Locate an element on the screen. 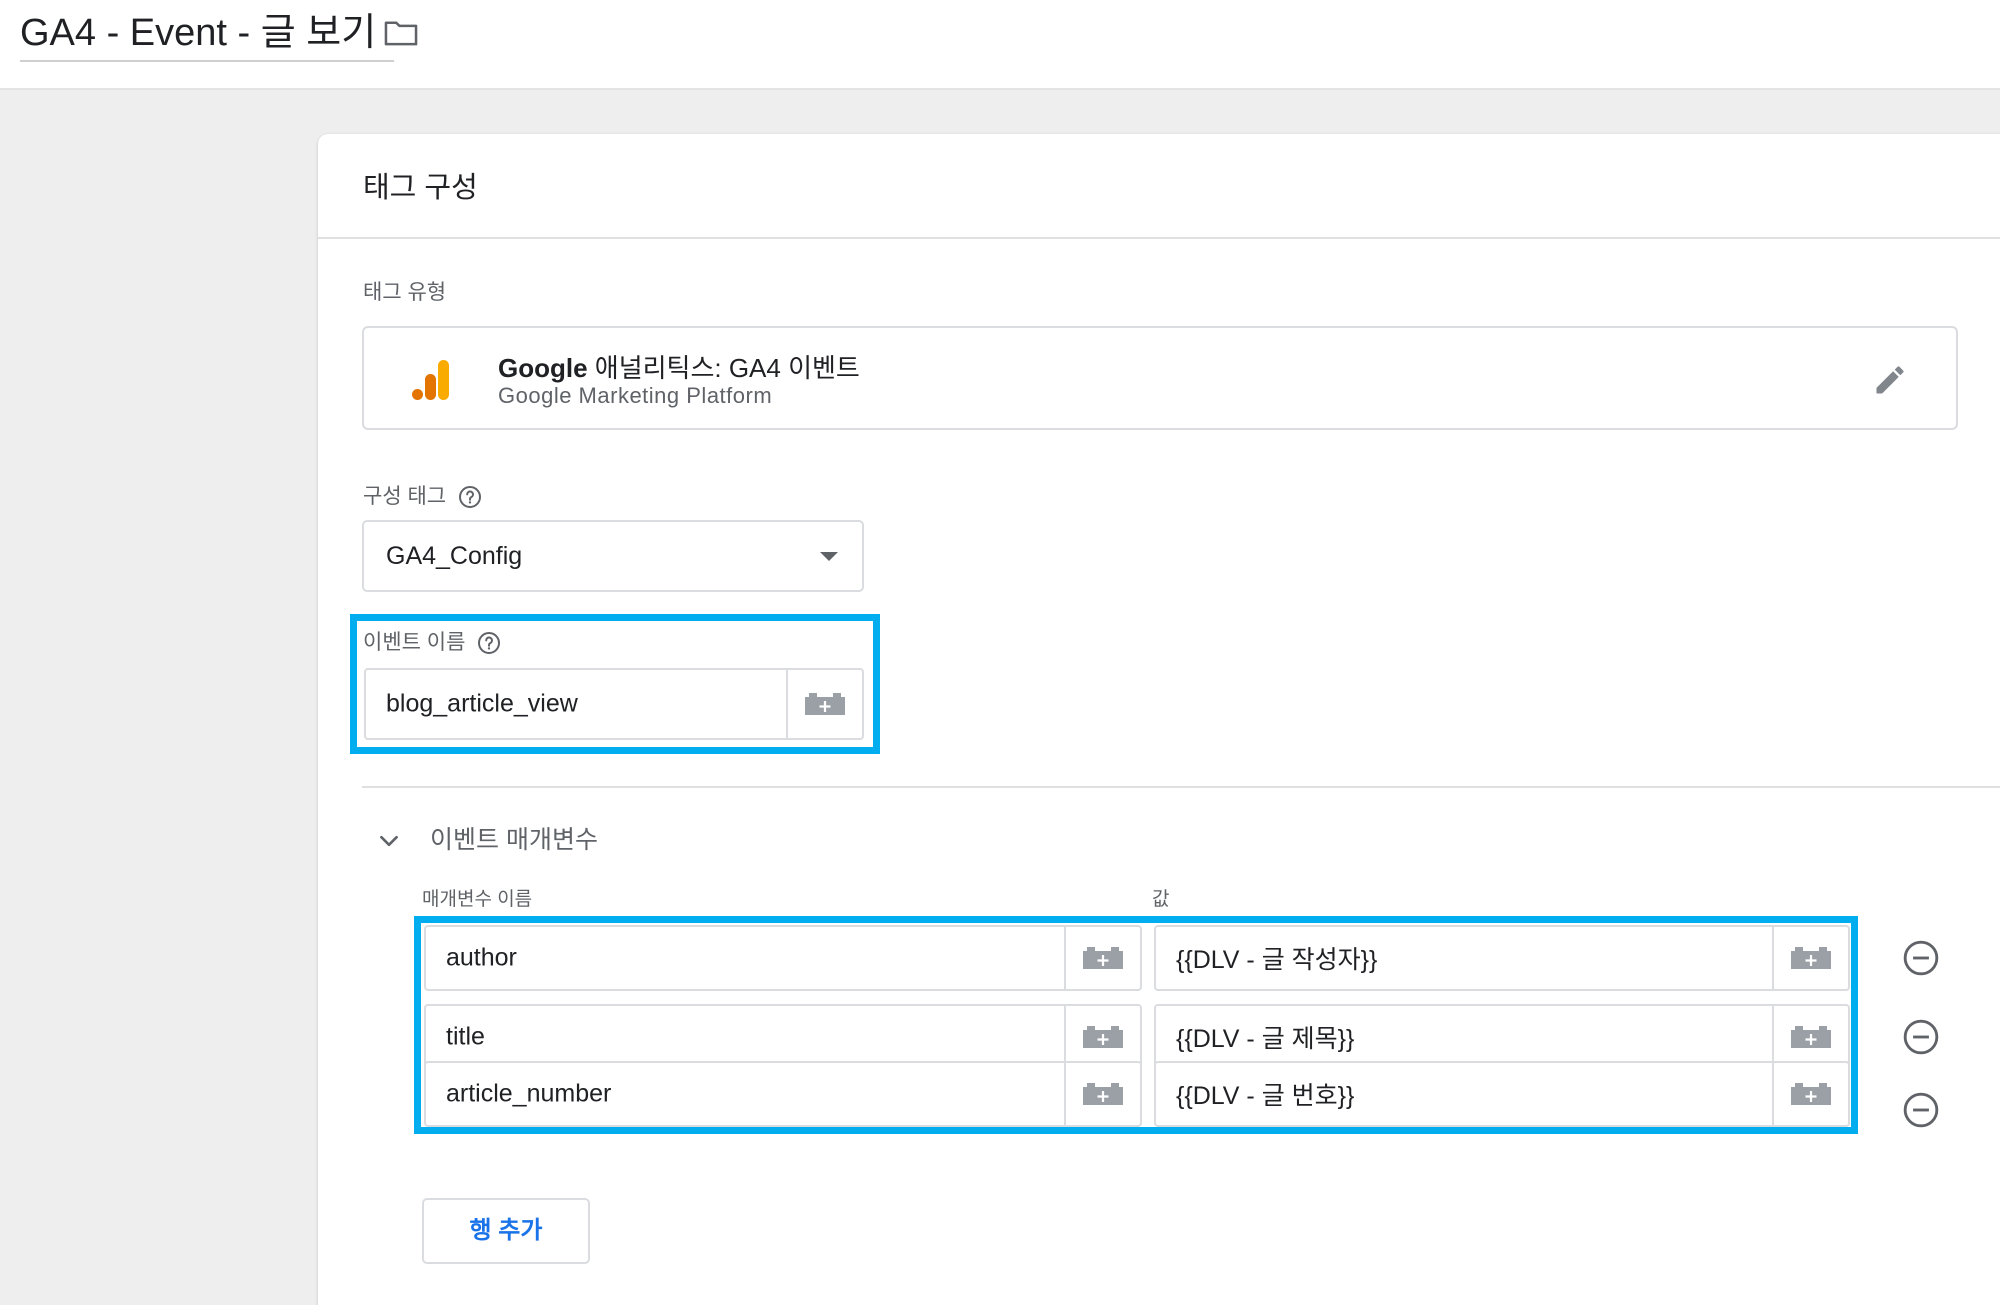 The height and width of the screenshot is (1305, 2000). config-tag-select: GA4_Config is located at coordinates (613, 556).